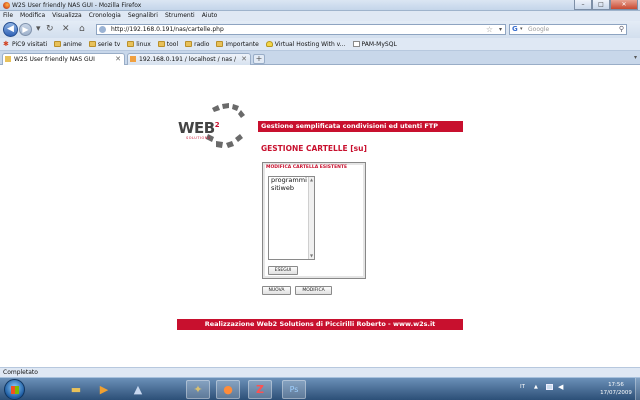 This screenshot has width=640, height=400. I want to click on bookmark-label: serie tv, so click(109, 44).